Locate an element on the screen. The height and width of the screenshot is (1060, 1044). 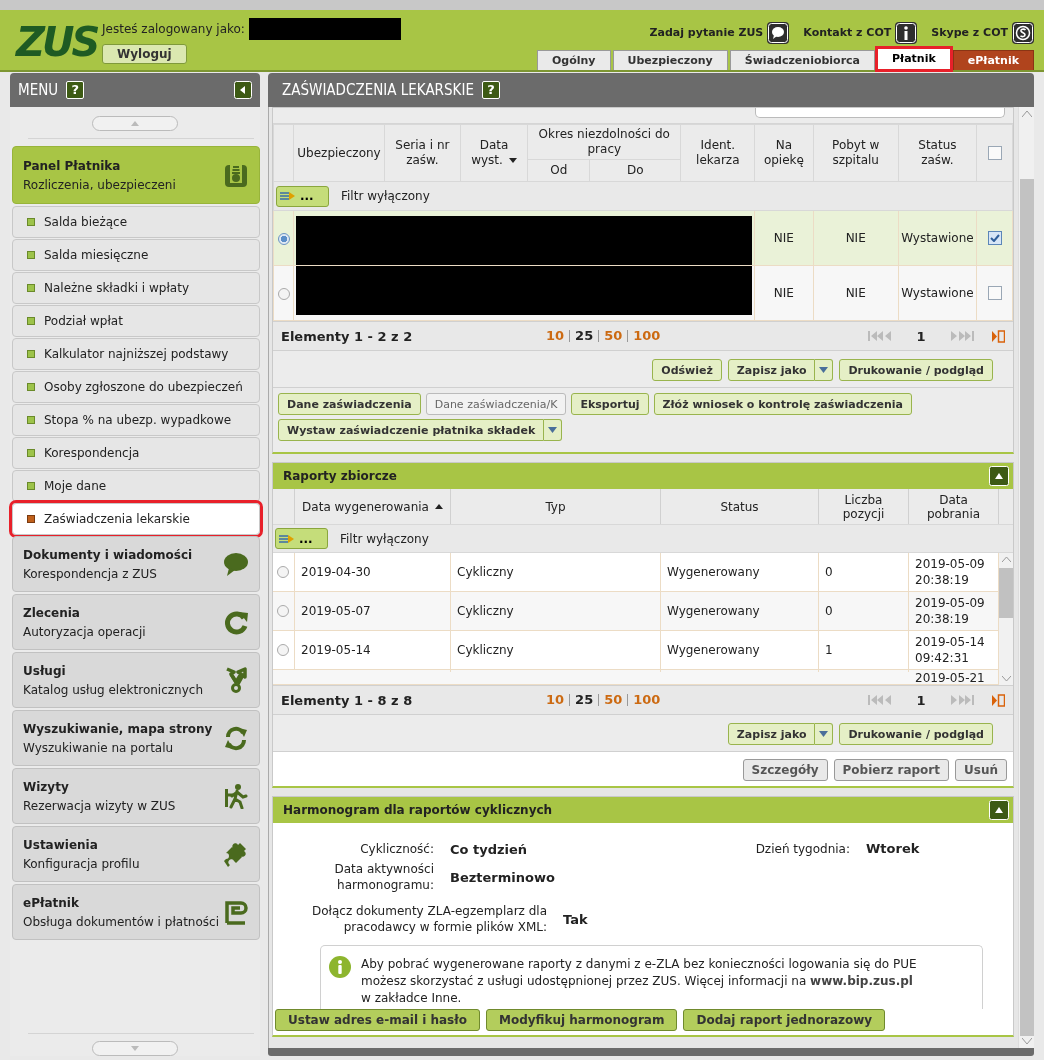
menu-item: Salda bieżące is located at coordinates (136, 222).